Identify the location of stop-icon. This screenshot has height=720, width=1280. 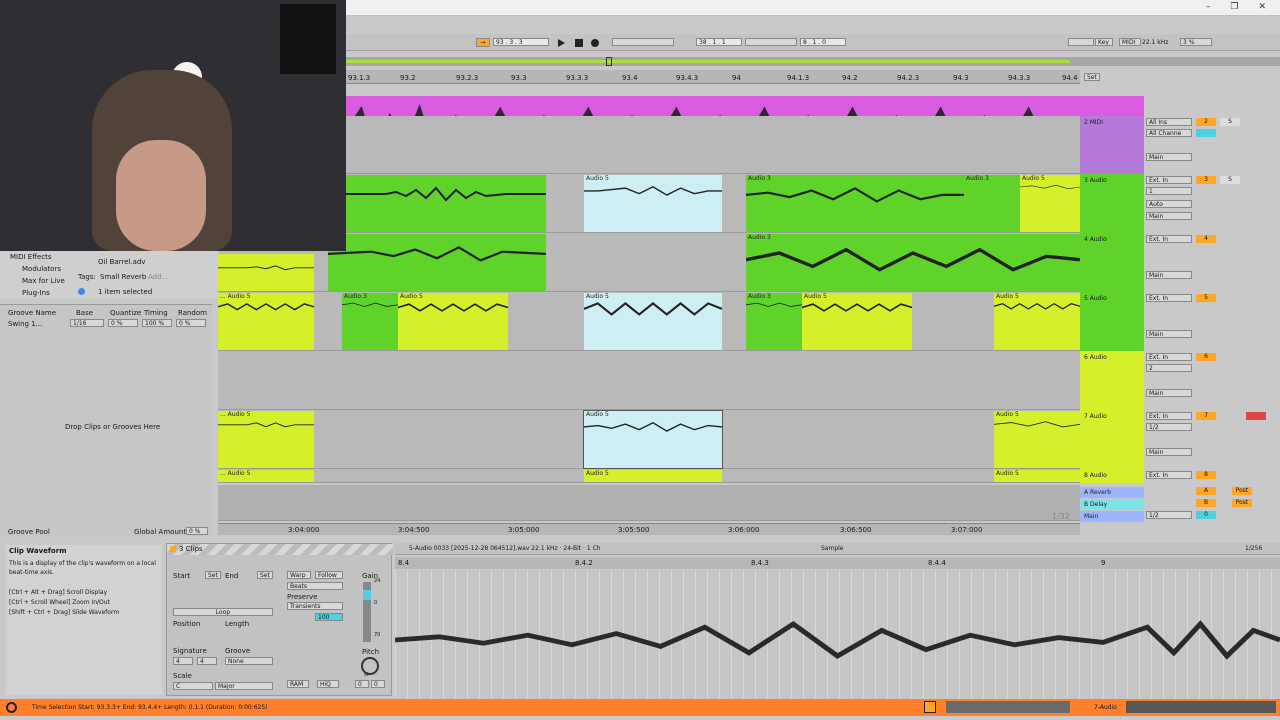
(579, 43).